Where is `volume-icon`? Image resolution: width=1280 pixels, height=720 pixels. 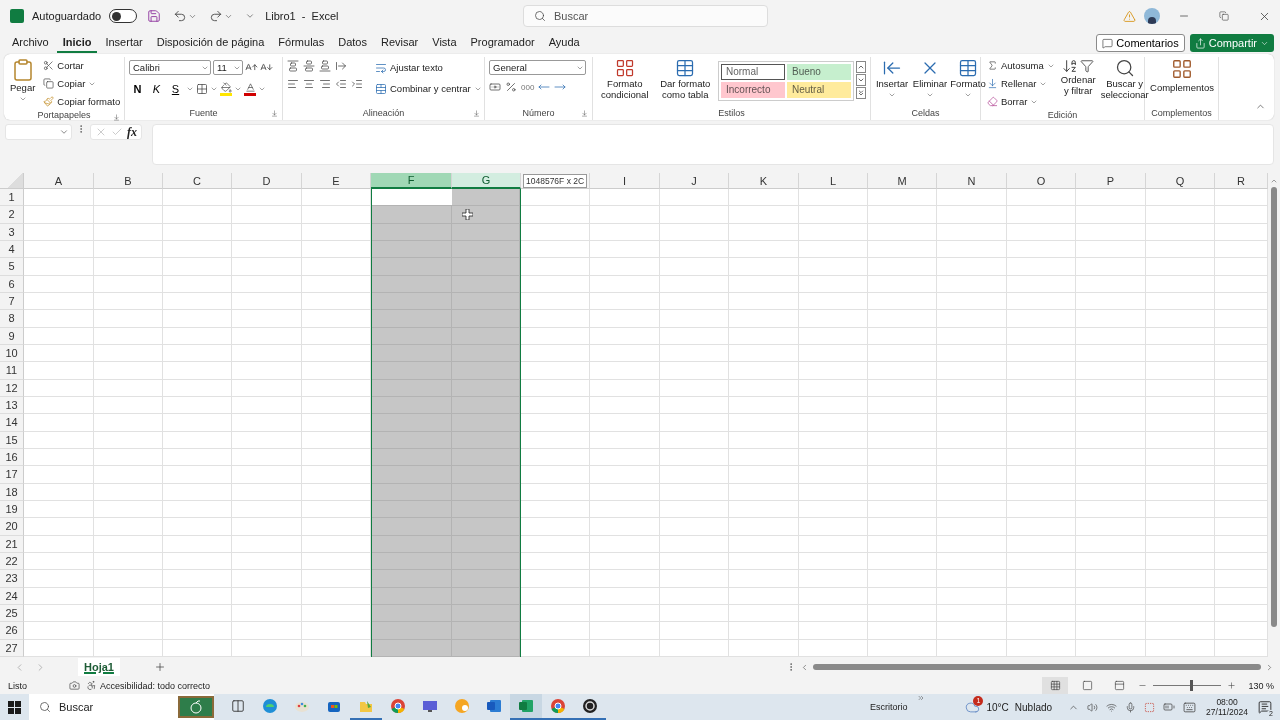
volume-icon is located at coordinates (1093, 707).